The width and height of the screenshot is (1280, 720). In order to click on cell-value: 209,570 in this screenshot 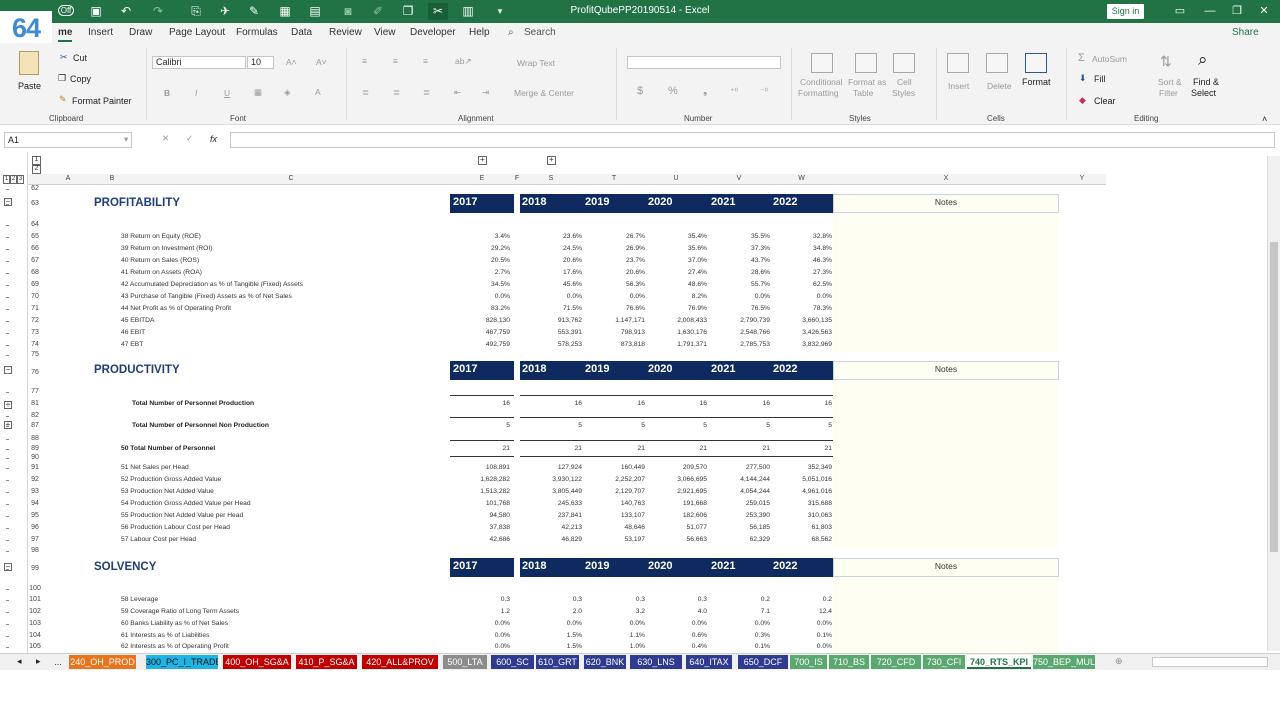, I will do `click(676, 467)`.